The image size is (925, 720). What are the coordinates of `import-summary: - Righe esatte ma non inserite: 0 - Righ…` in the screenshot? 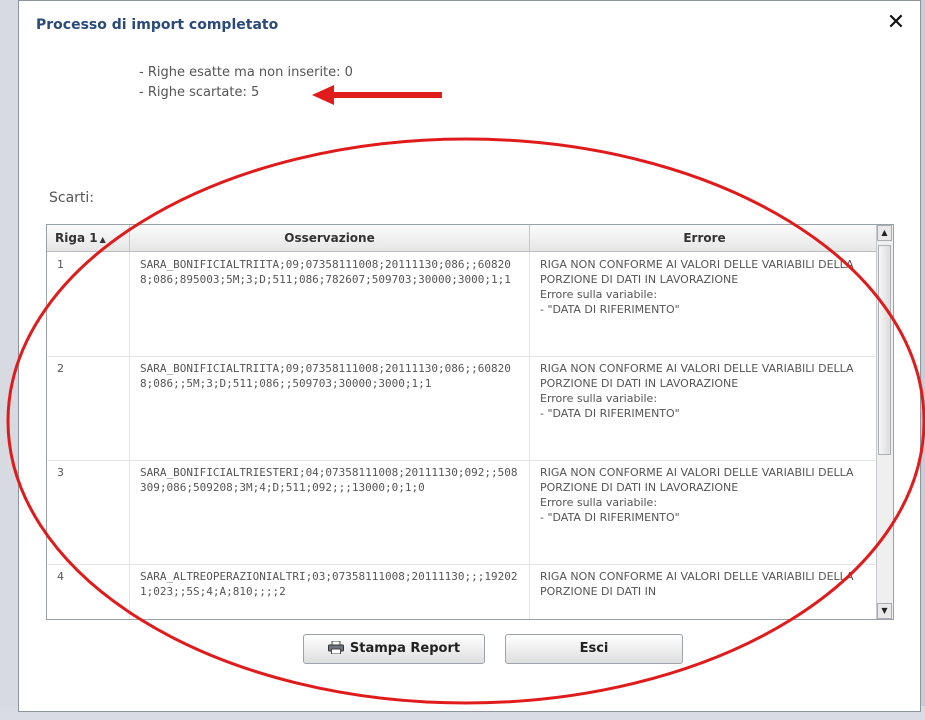 It's located at (246, 83).